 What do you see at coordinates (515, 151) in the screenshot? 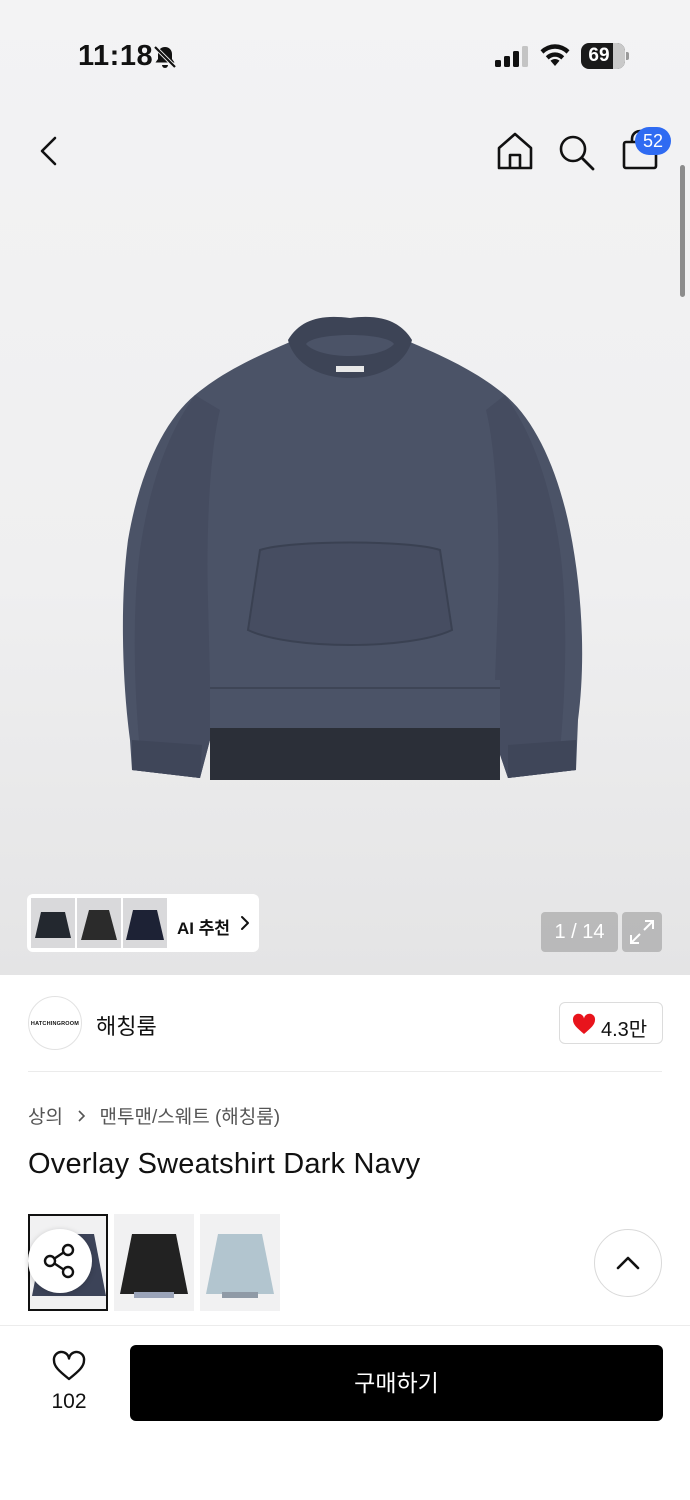
I see `home-icon` at bounding box center [515, 151].